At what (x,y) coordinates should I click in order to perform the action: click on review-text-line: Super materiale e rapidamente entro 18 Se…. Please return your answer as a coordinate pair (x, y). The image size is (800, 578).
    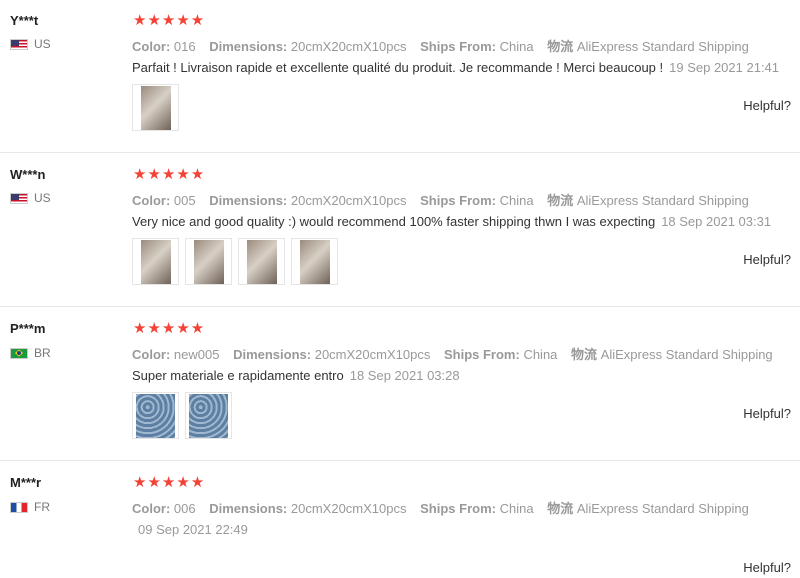
    Looking at the image, I should click on (296, 375).